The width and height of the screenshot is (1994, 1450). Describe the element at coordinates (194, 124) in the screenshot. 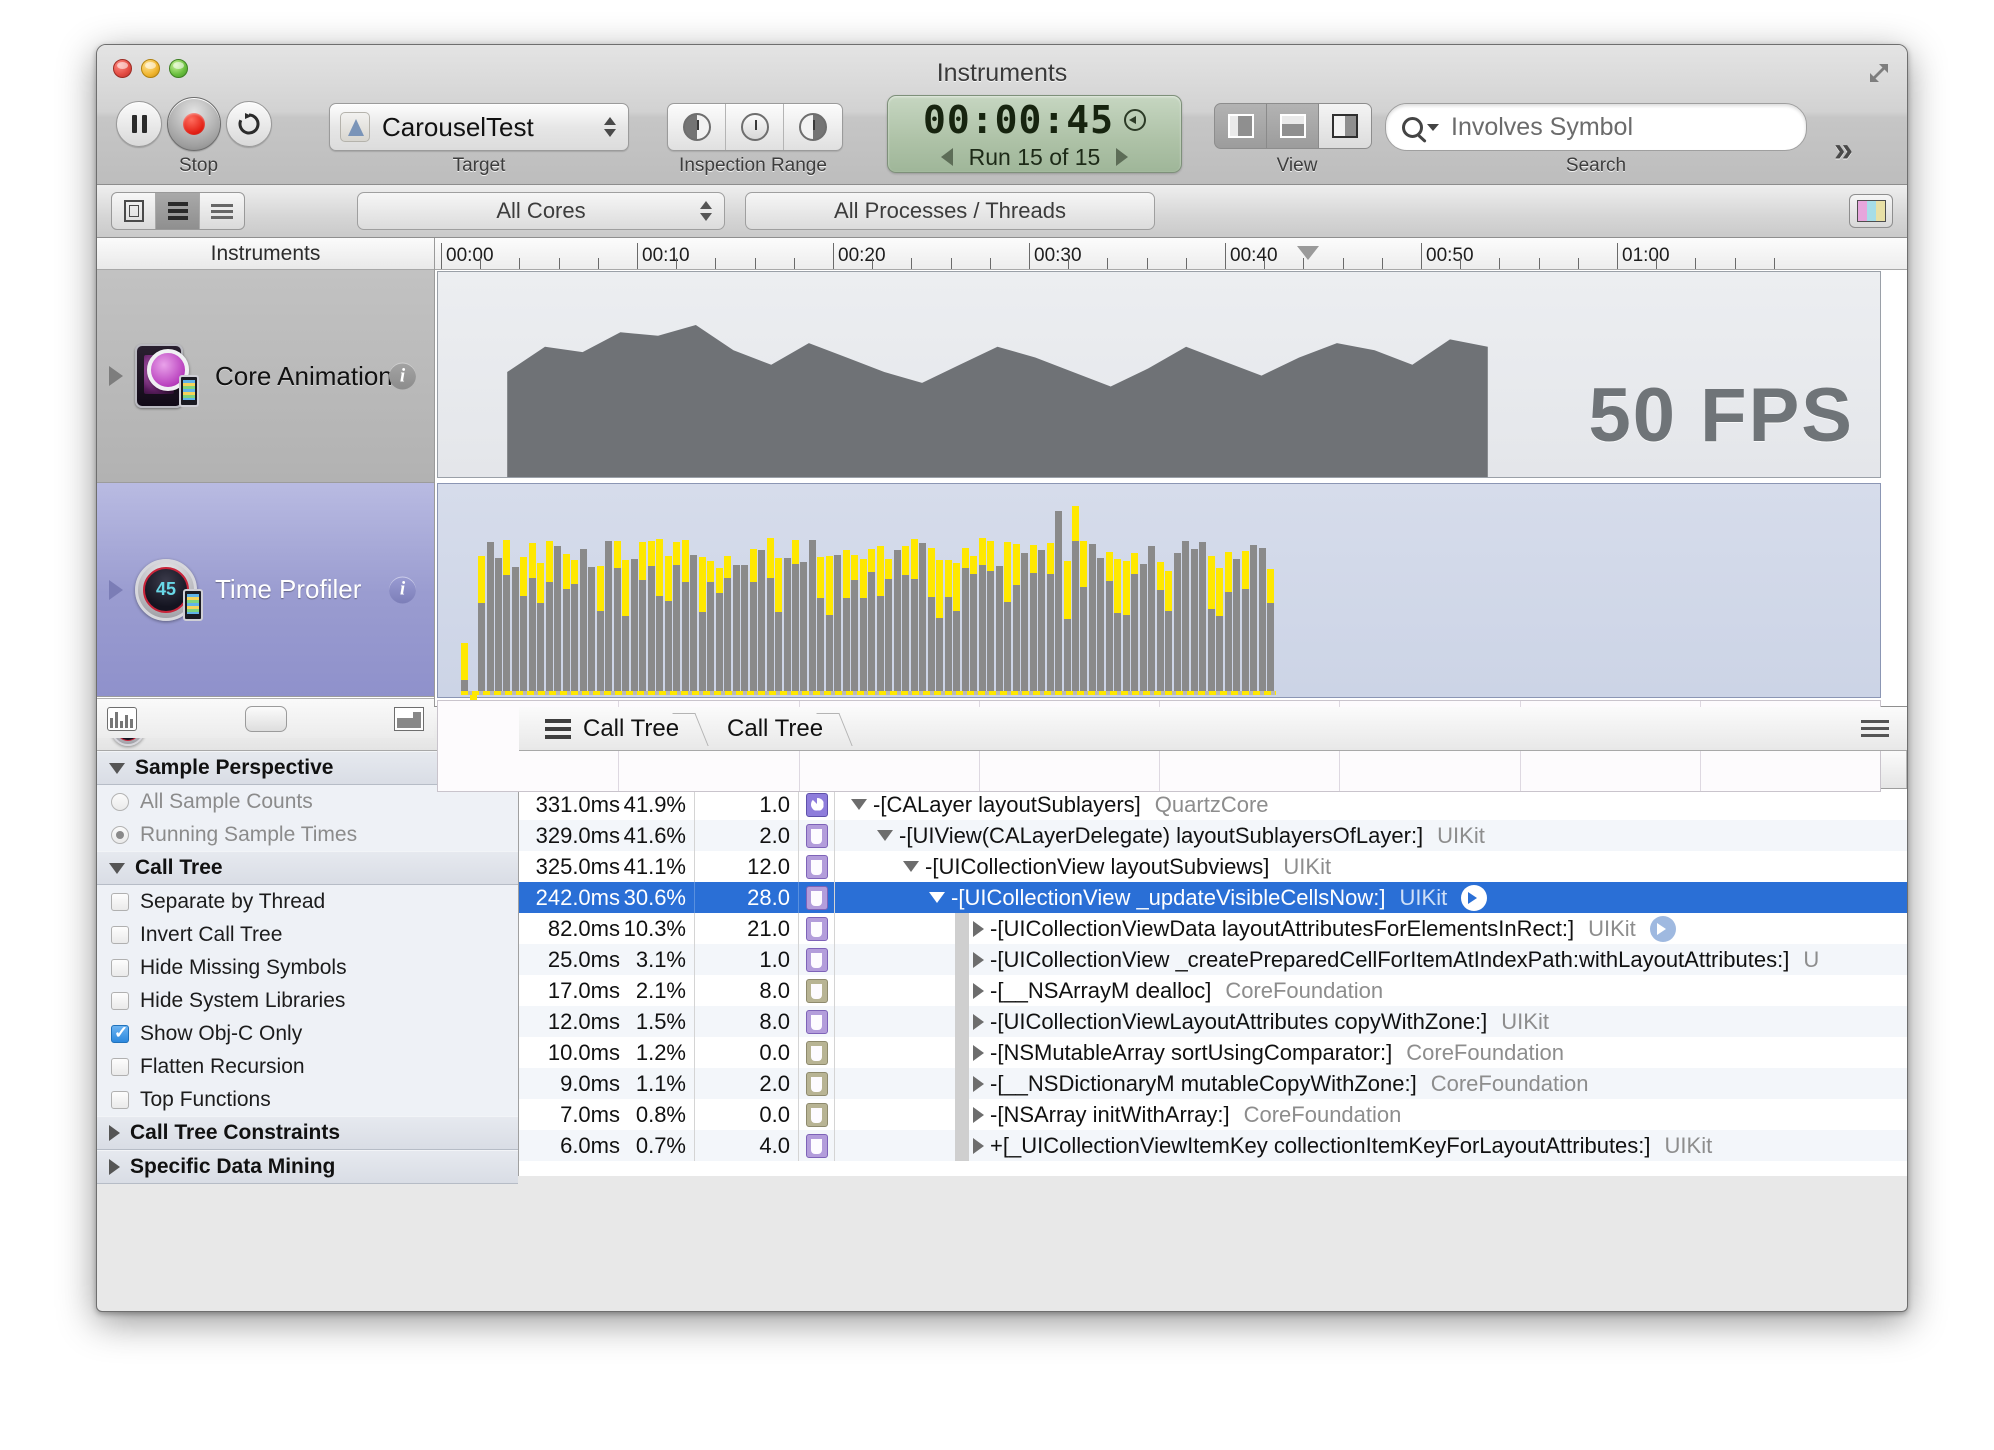

I see `record-button` at that location.